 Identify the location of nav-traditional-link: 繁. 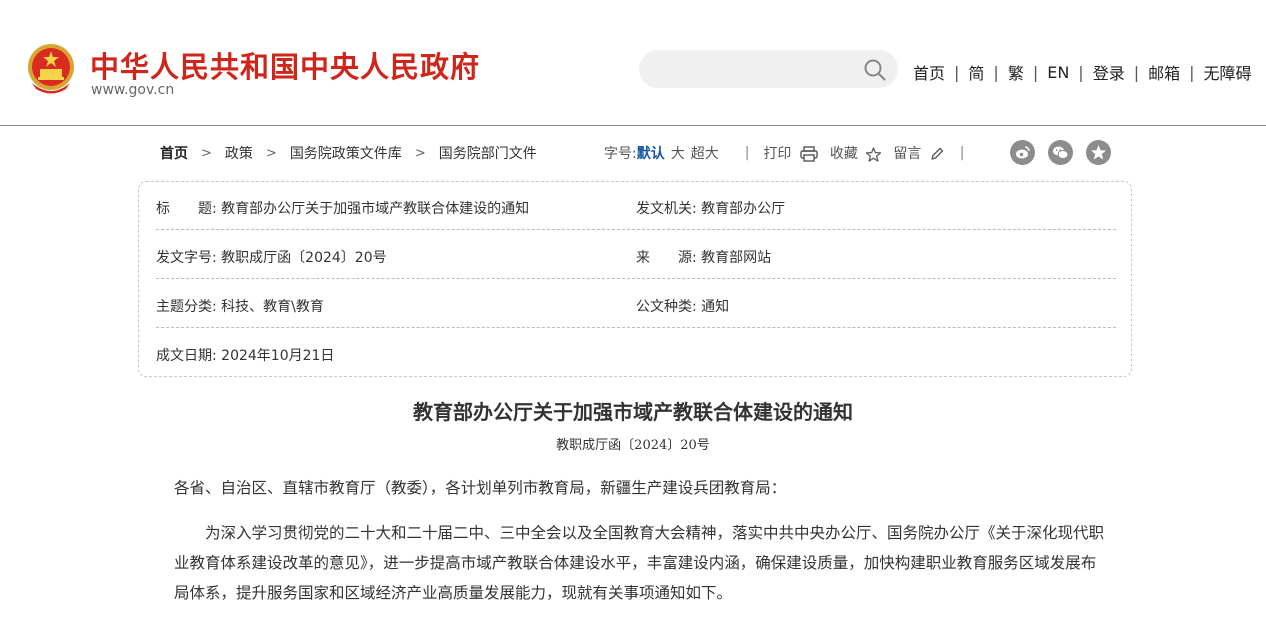
(1016, 72).